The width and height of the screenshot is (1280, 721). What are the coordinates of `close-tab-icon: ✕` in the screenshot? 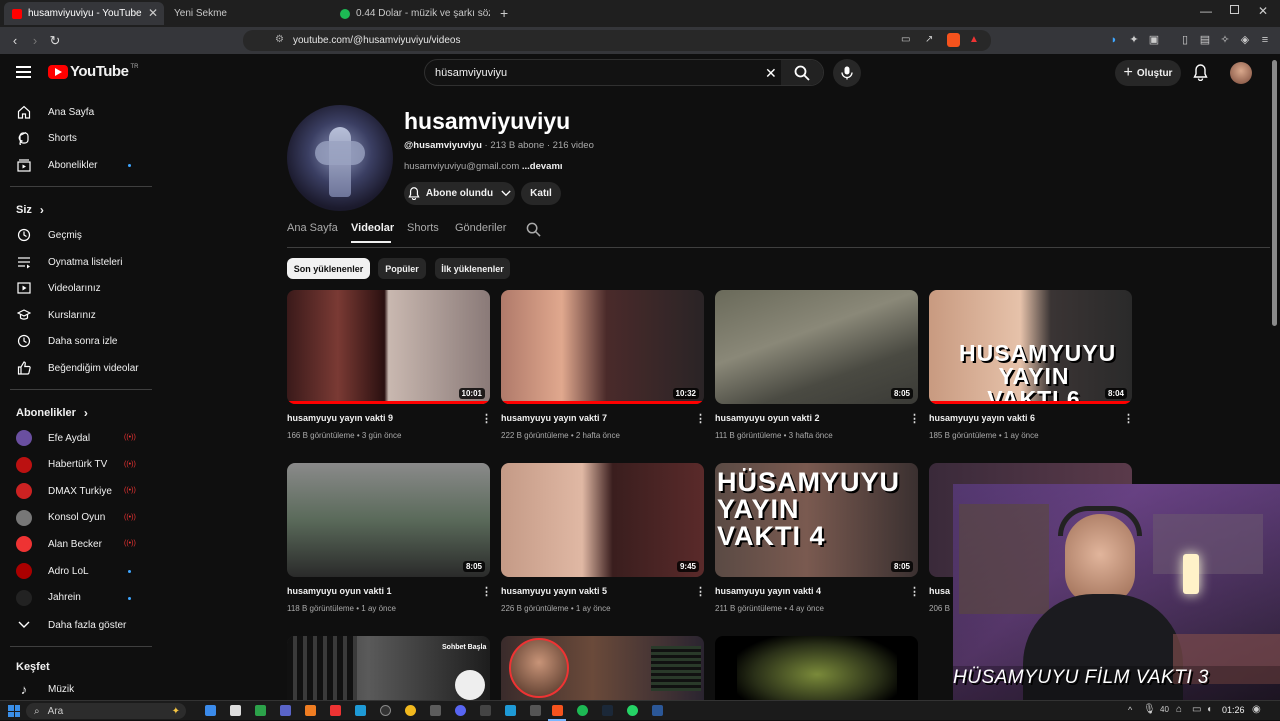 It's located at (153, 13).